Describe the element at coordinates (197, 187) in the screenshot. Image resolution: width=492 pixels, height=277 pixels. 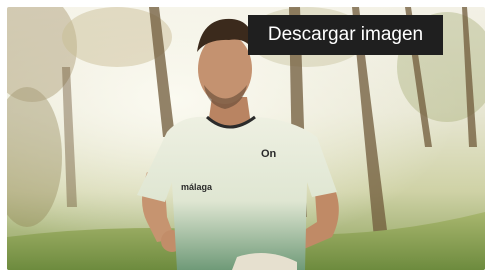
I see `shirt-logo: málaga` at that location.